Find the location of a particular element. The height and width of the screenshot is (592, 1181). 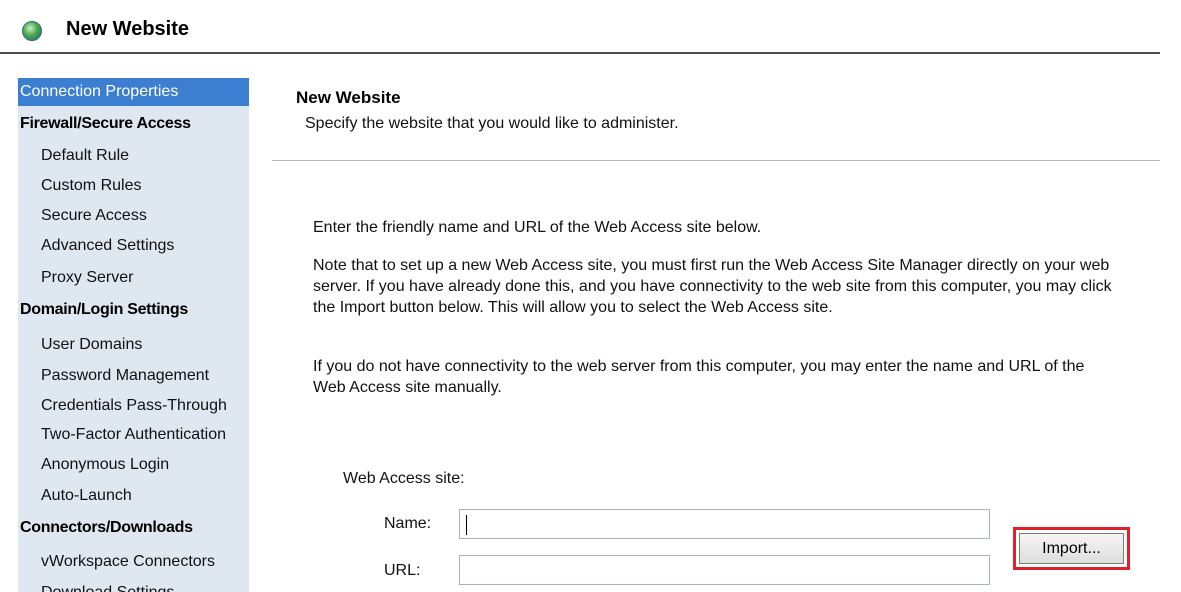

header-divider is located at coordinates (716, 160).